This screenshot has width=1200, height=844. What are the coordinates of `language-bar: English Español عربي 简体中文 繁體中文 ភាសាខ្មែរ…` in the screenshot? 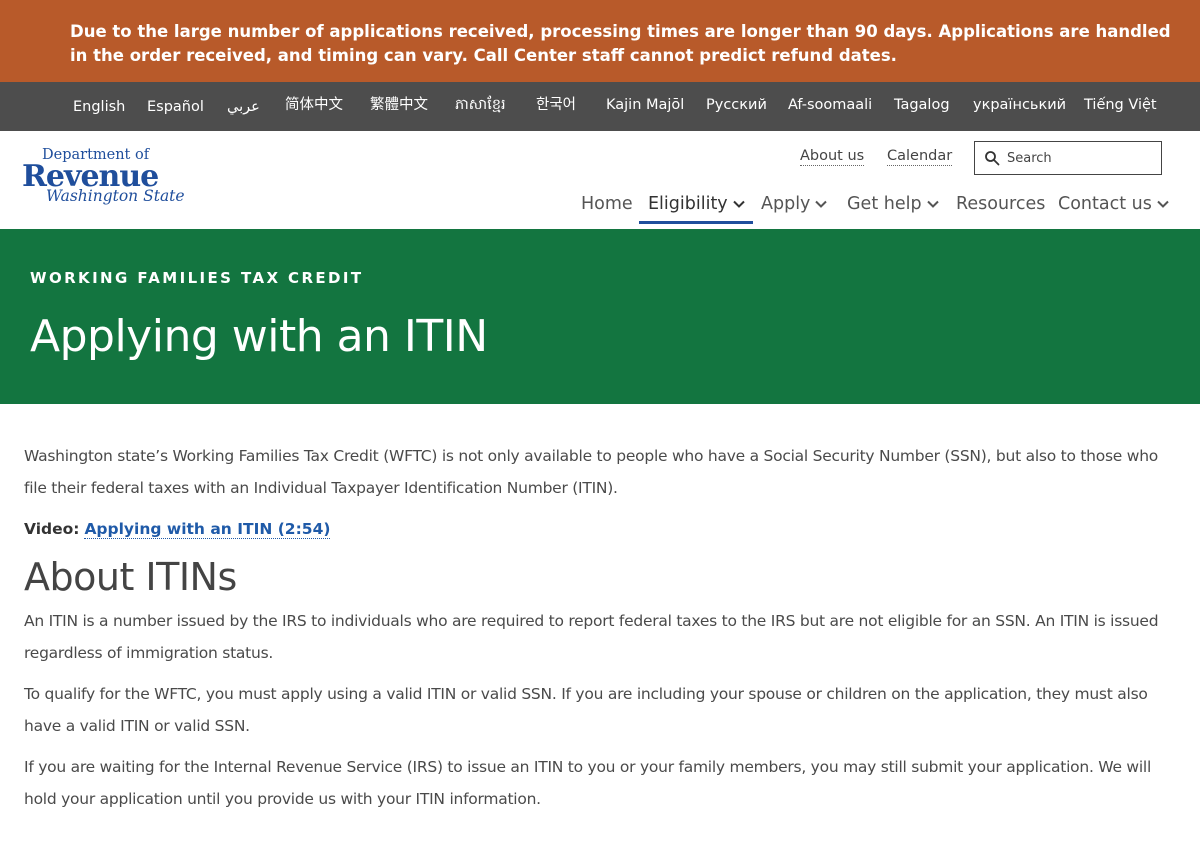 It's located at (600, 106).